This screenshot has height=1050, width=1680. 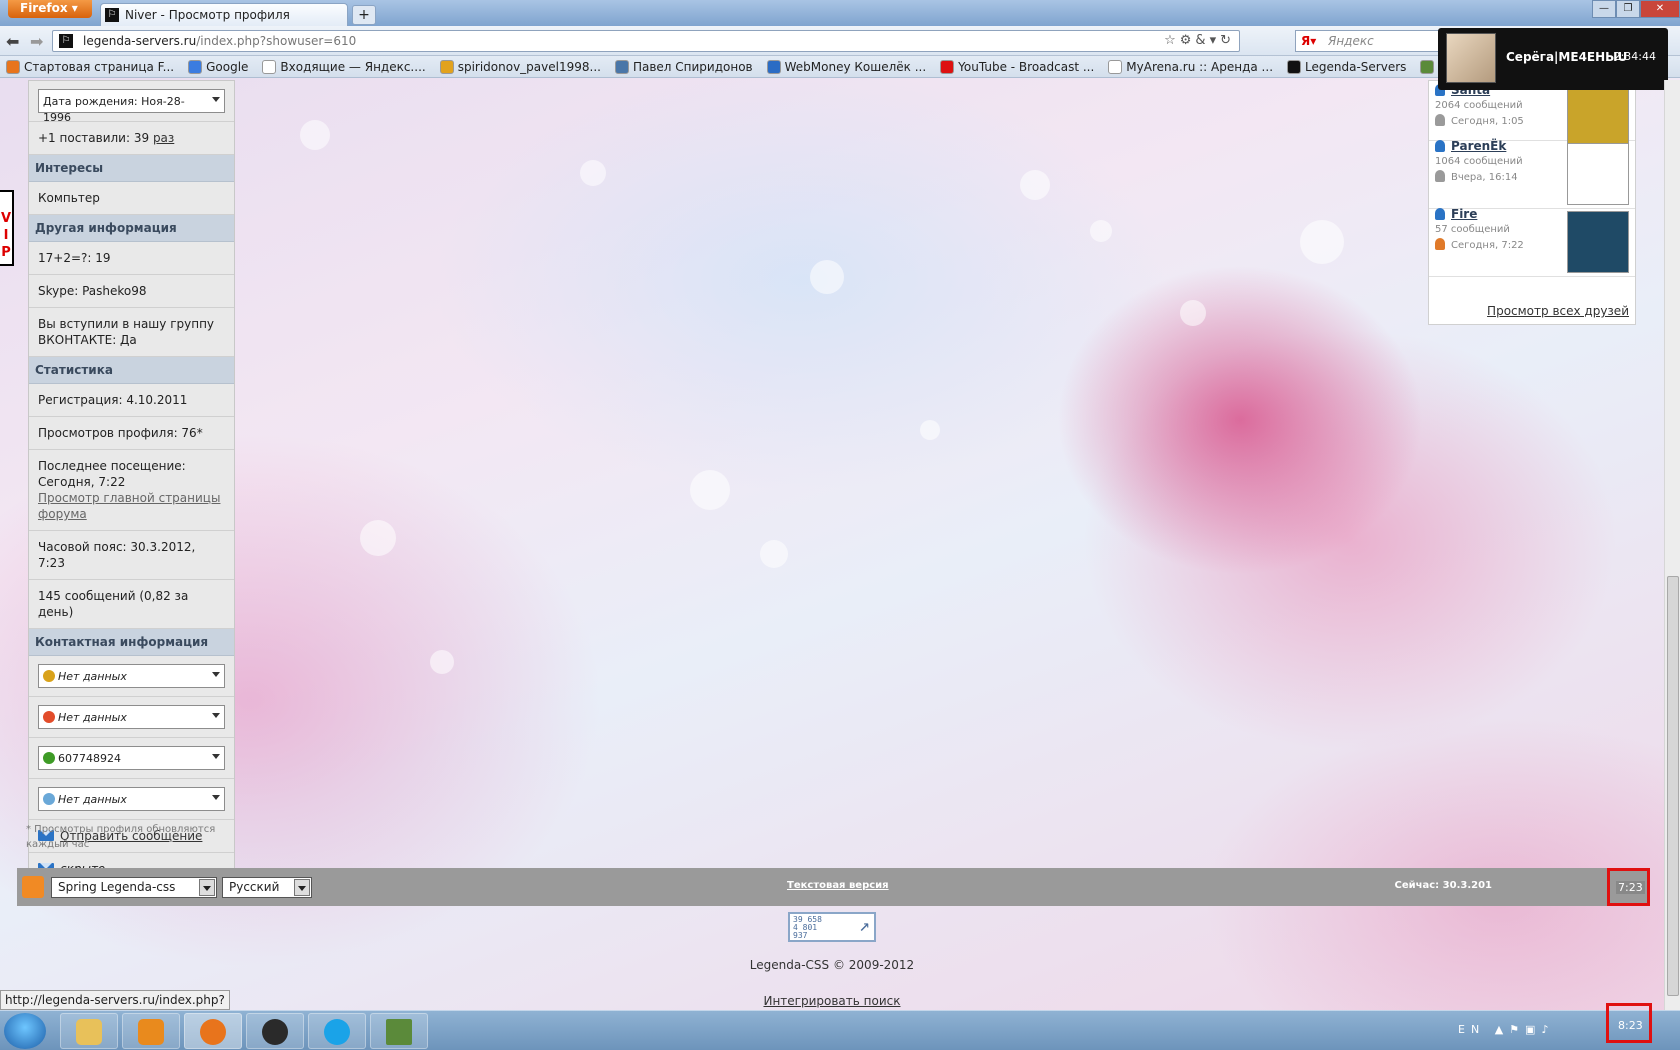 I want to click on birthday-row: Дата рождения: Ноя-28-1996, so click(x=131, y=102).